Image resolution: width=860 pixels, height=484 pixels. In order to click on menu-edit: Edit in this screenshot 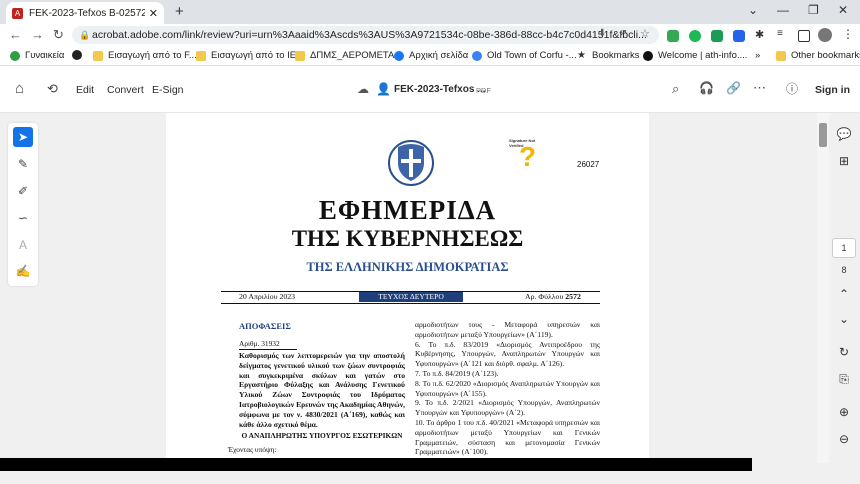, I will do `click(85, 90)`.